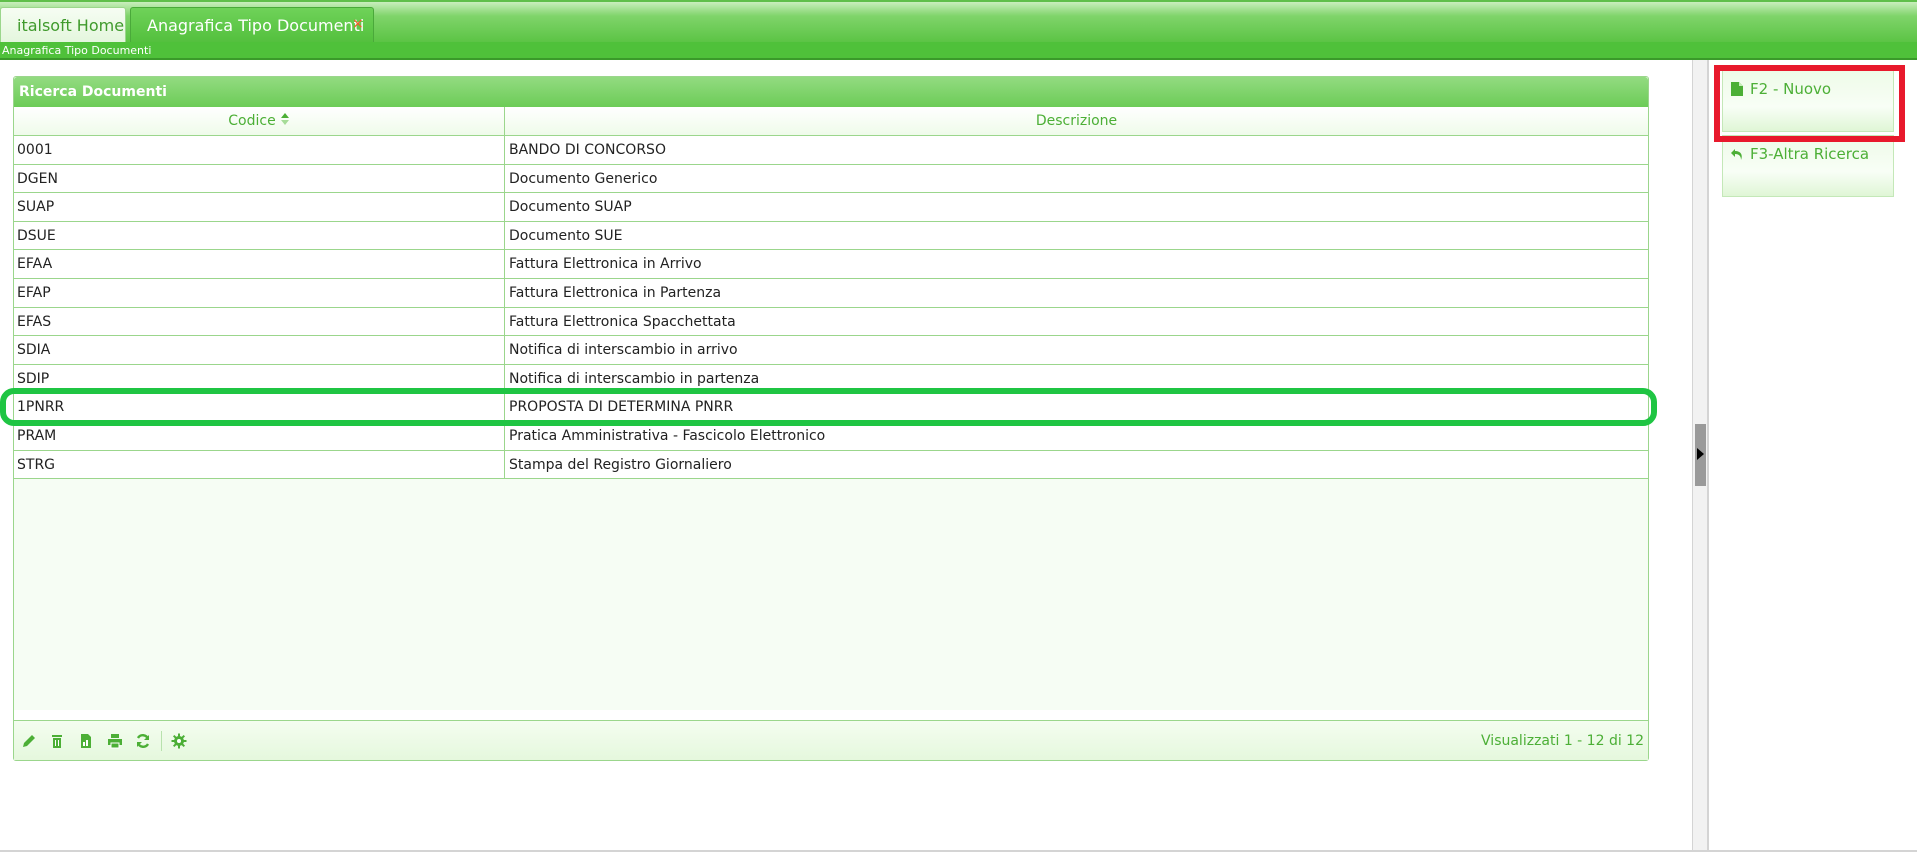  I want to click on highlight-row-annotation, so click(828, 407).